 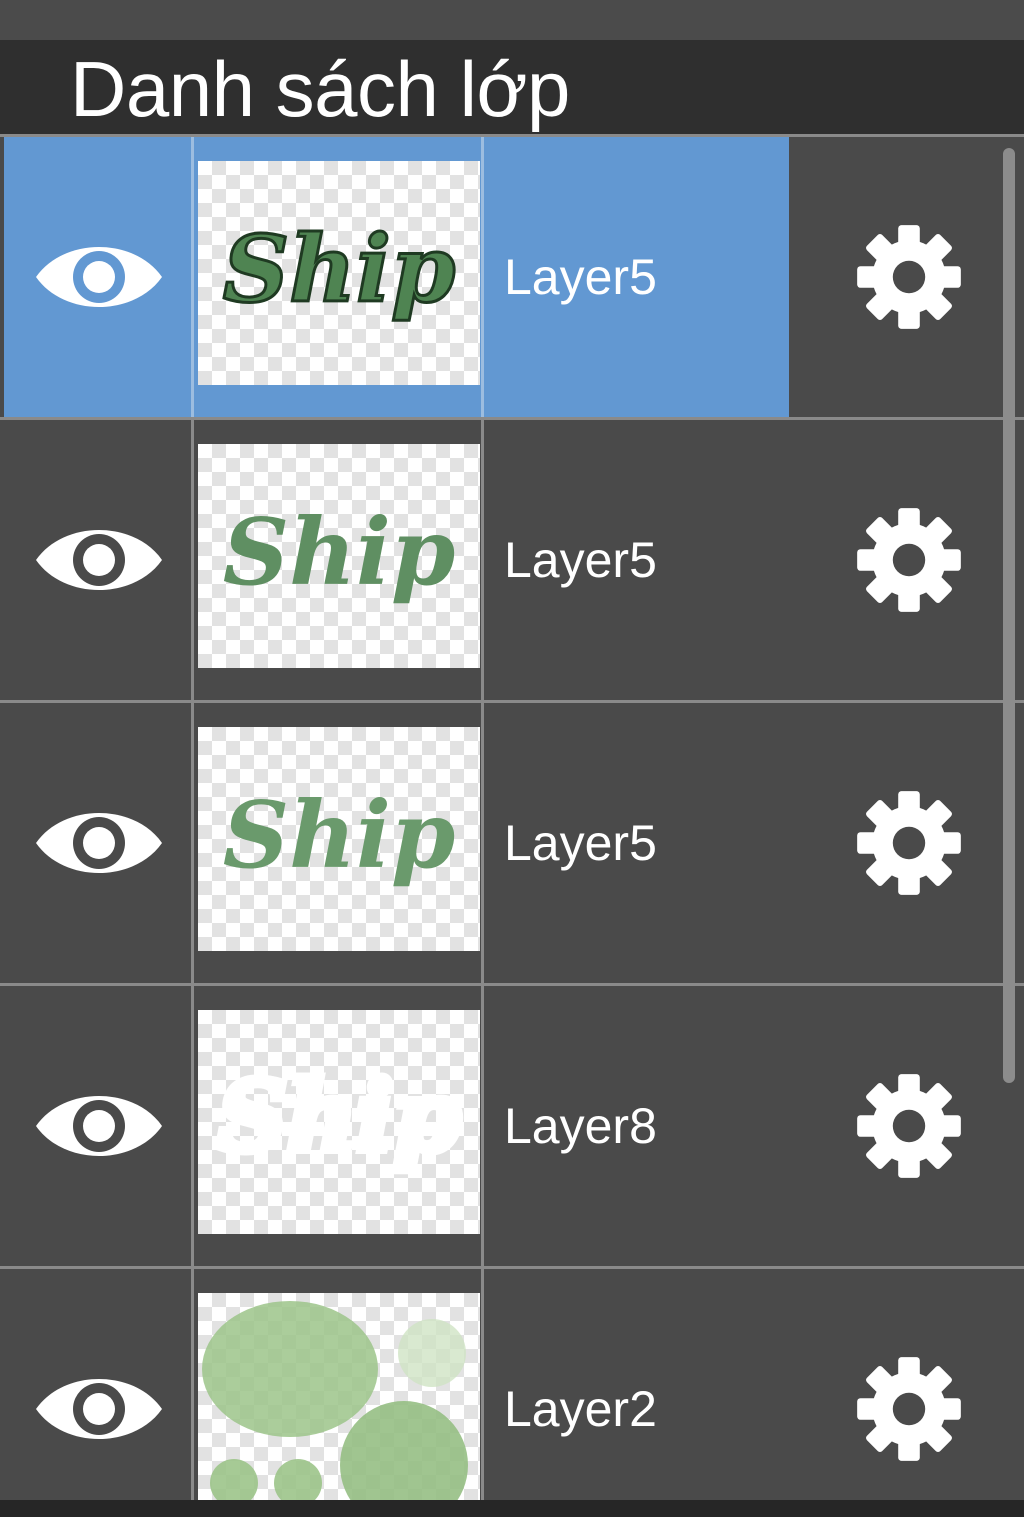 I want to click on layer-thumbnail, so click(x=339, y=1396).